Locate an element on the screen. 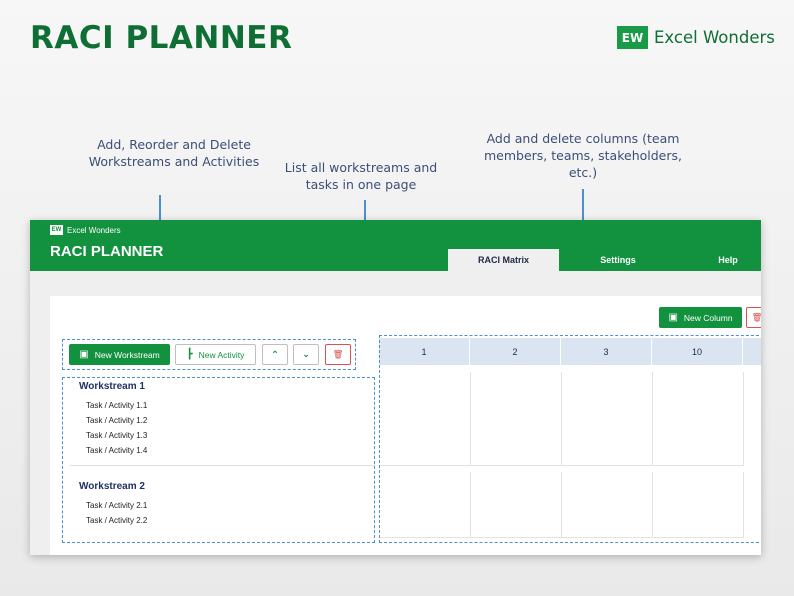 The height and width of the screenshot is (596, 794). page-title: RACI PLANNER is located at coordinates (161, 38).